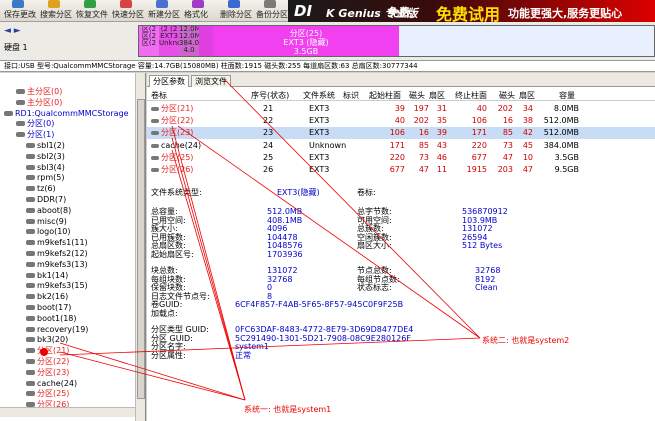 This screenshot has width=655, height=421. I want to click on toolbar-button: 格式化, so click(196, 14).